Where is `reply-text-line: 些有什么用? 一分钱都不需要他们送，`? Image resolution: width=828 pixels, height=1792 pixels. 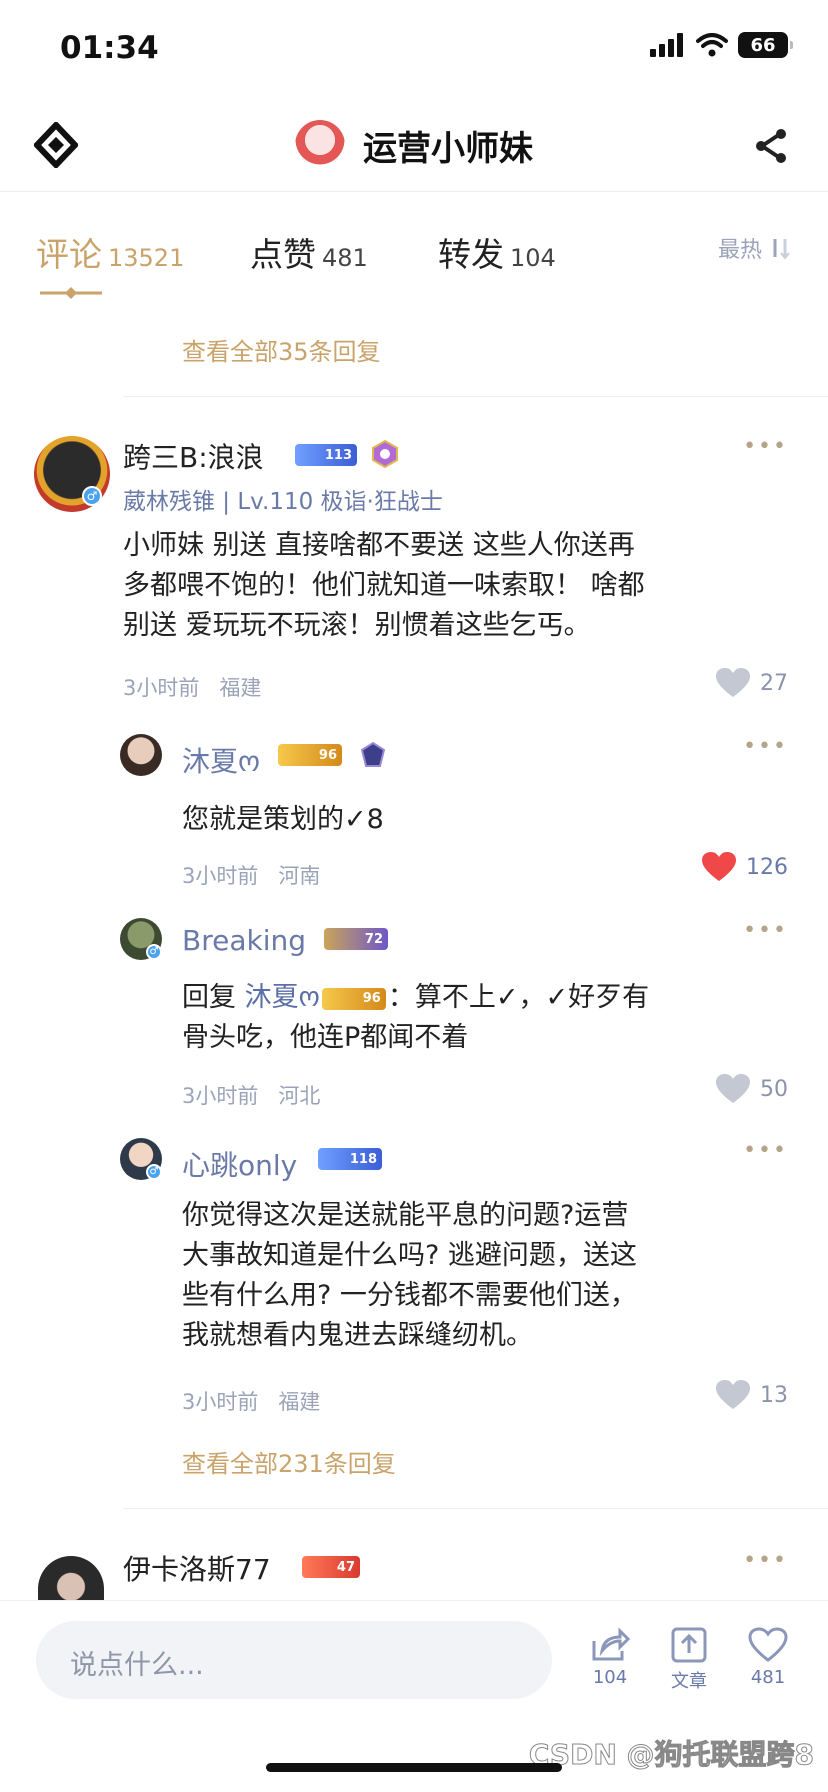
reply-text-line: 些有什么用? 一分钱都不需要他们送， is located at coordinates (409, 1295).